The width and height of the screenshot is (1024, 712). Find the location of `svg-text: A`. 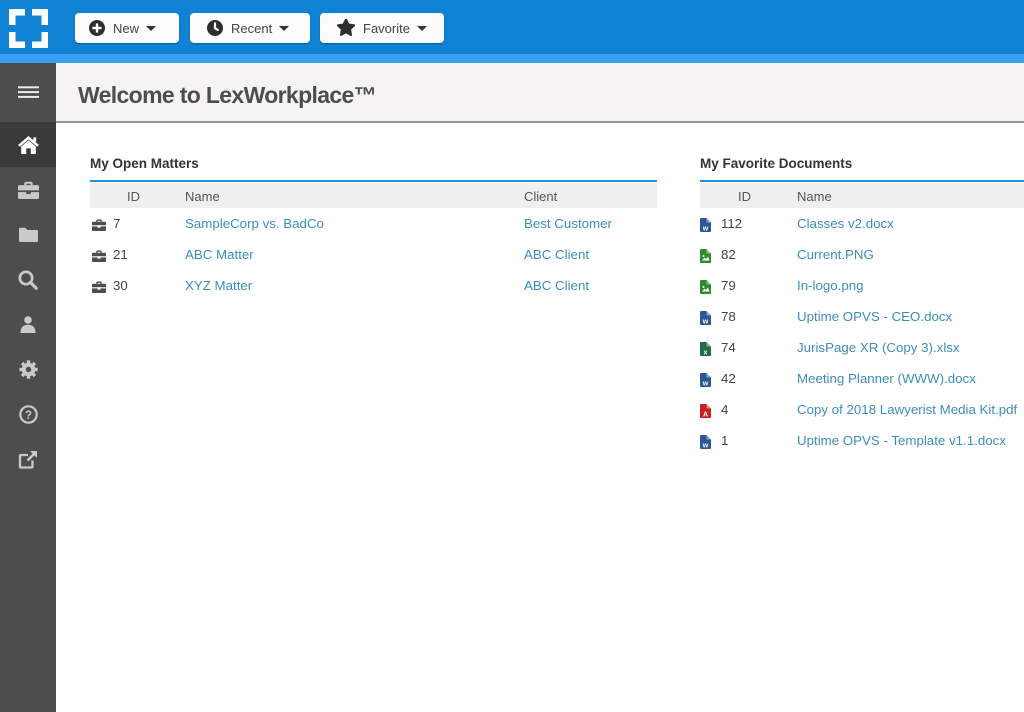

svg-text: A is located at coordinates (705, 414).